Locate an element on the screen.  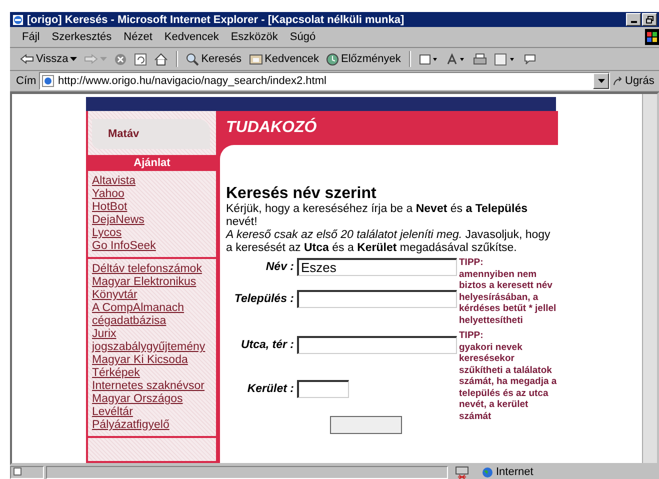
tip-text: gyakori nevek keresésekor szűkítheti a találatok számát, ha megadja a település és az utca nevét, a kerület számát is located at coordinates (508, 382).